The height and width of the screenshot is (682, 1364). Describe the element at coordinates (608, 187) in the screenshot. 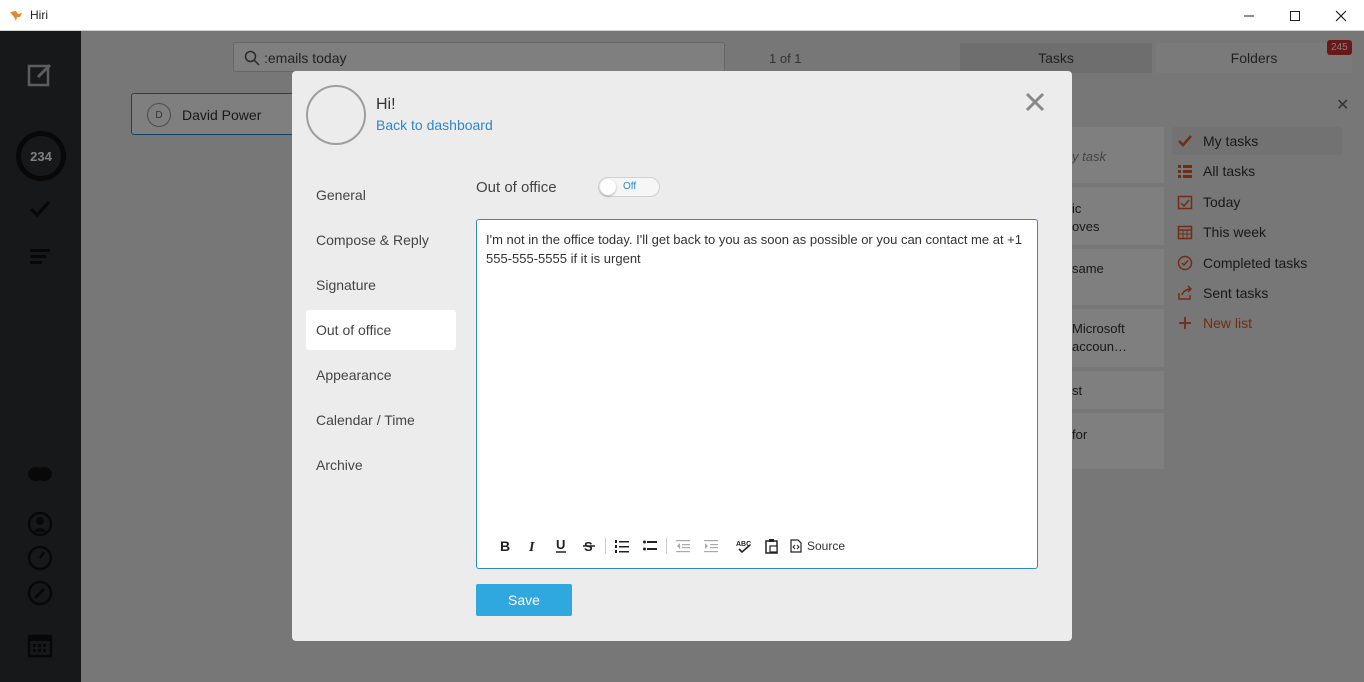

I see `toggle-knob` at that location.